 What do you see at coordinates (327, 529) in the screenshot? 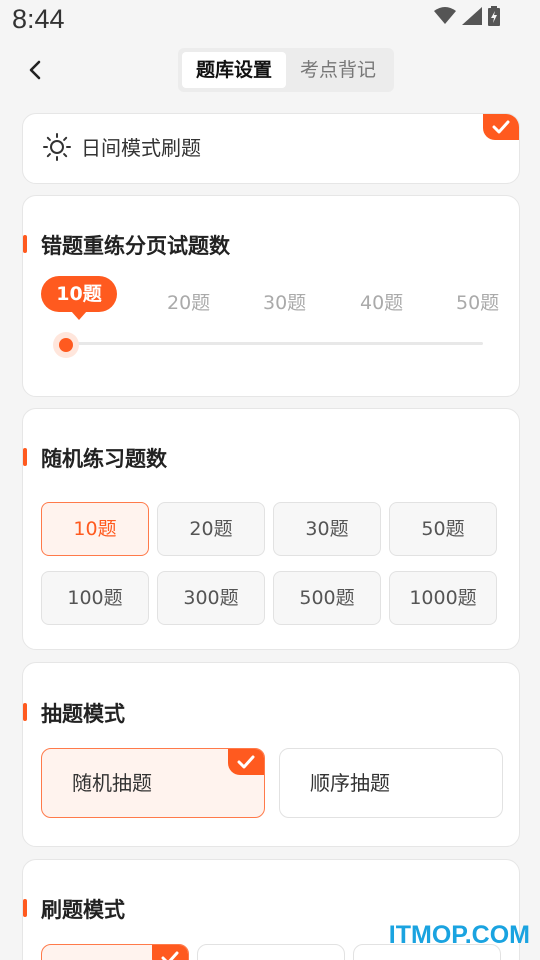
I see `option-30: 30题` at bounding box center [327, 529].